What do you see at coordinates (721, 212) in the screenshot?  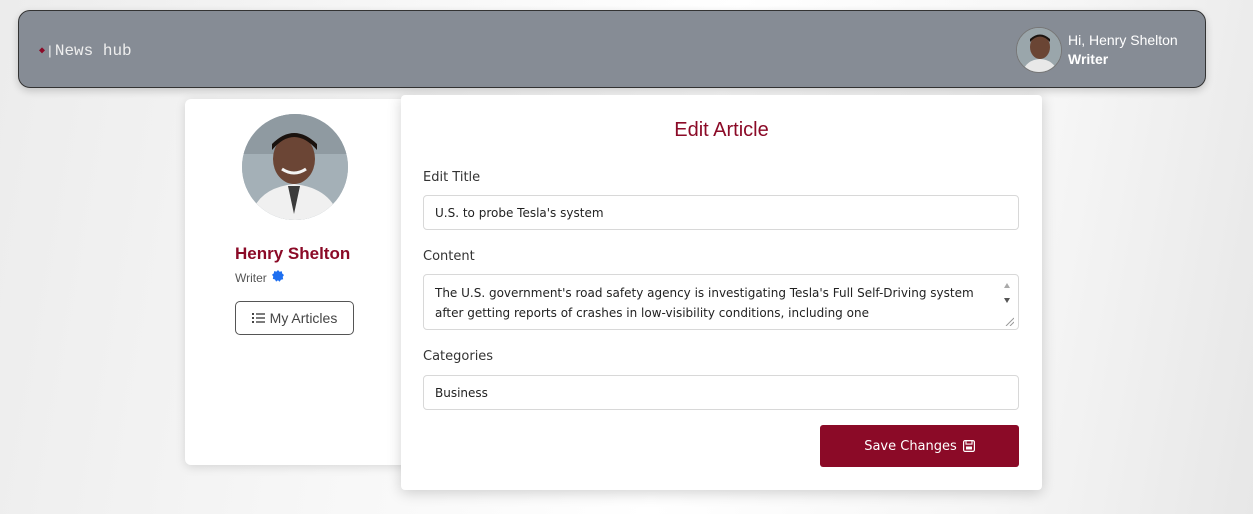 I see `title-input: U.S. to probe Tesla's system` at bounding box center [721, 212].